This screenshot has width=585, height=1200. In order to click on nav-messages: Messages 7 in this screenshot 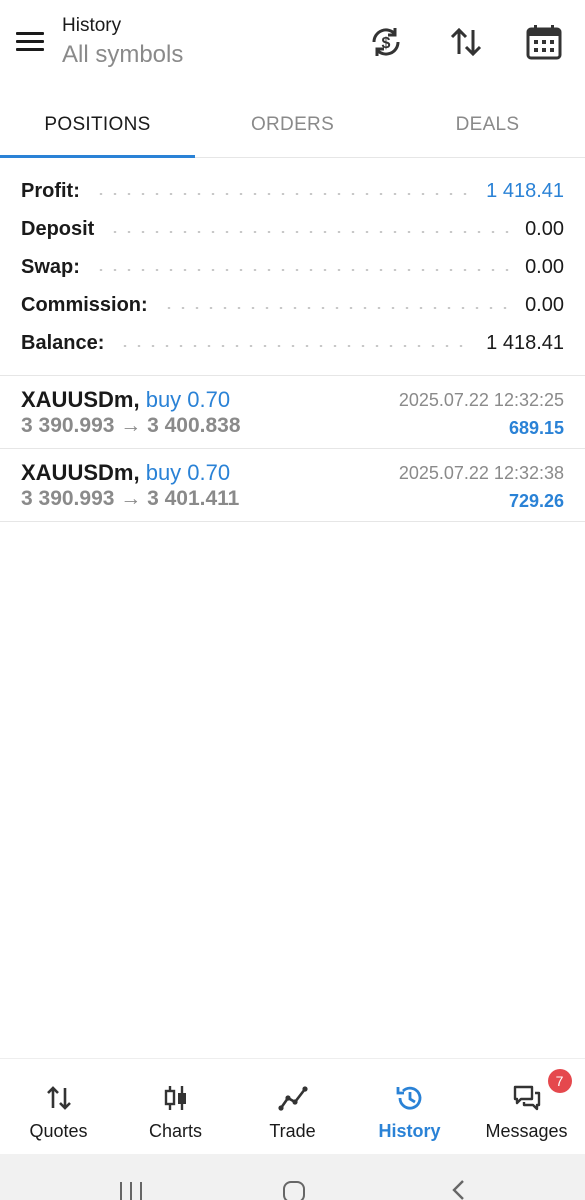, I will do `click(526, 1106)`.